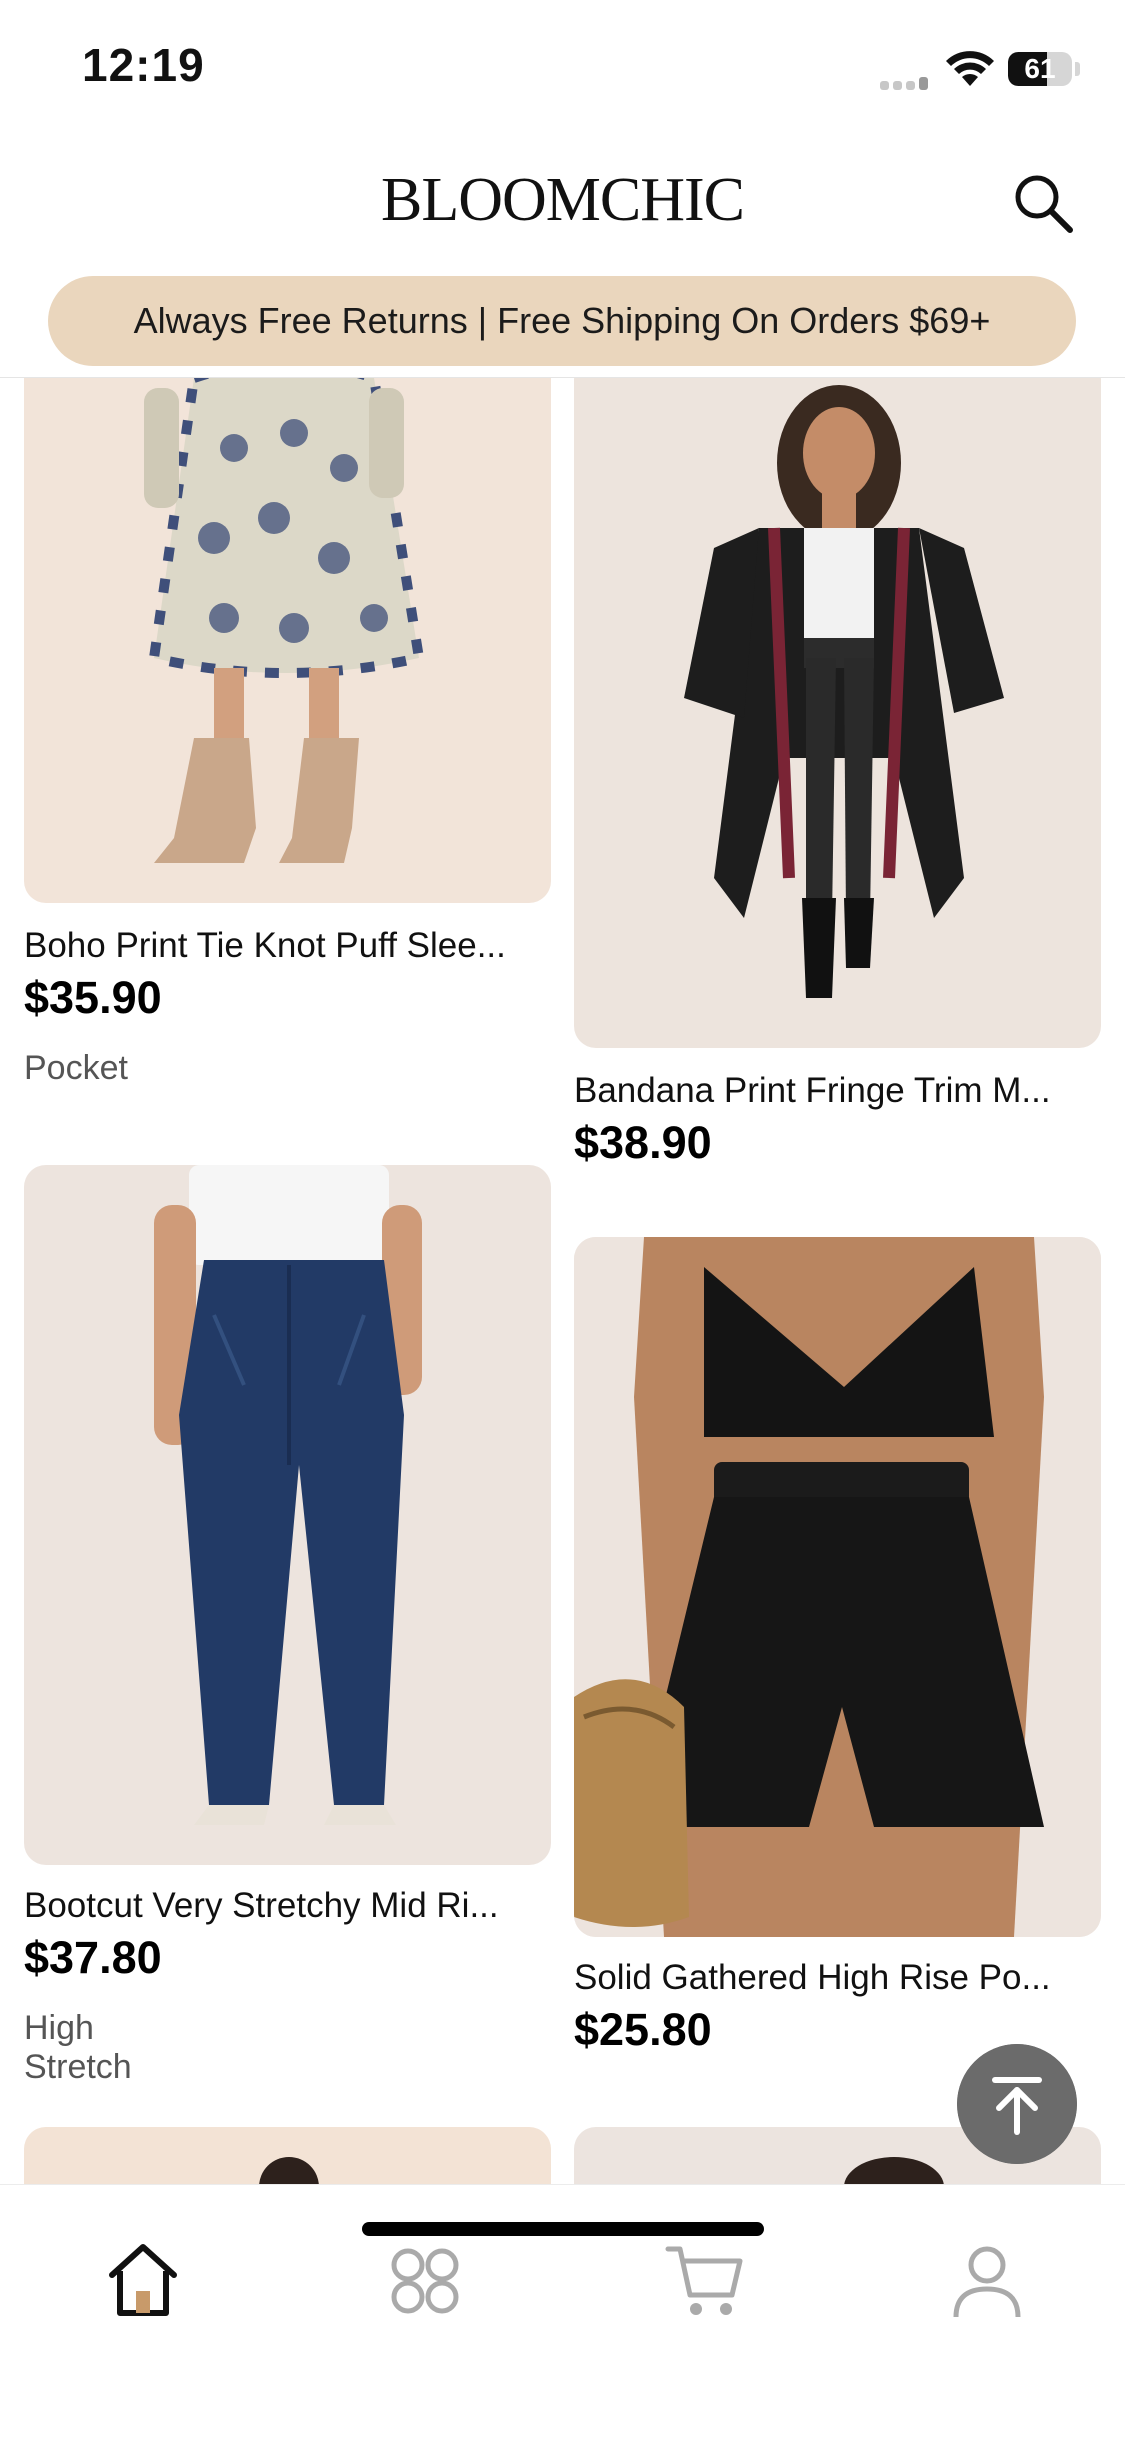  What do you see at coordinates (970, 68) in the screenshot?
I see `wifi-icon` at bounding box center [970, 68].